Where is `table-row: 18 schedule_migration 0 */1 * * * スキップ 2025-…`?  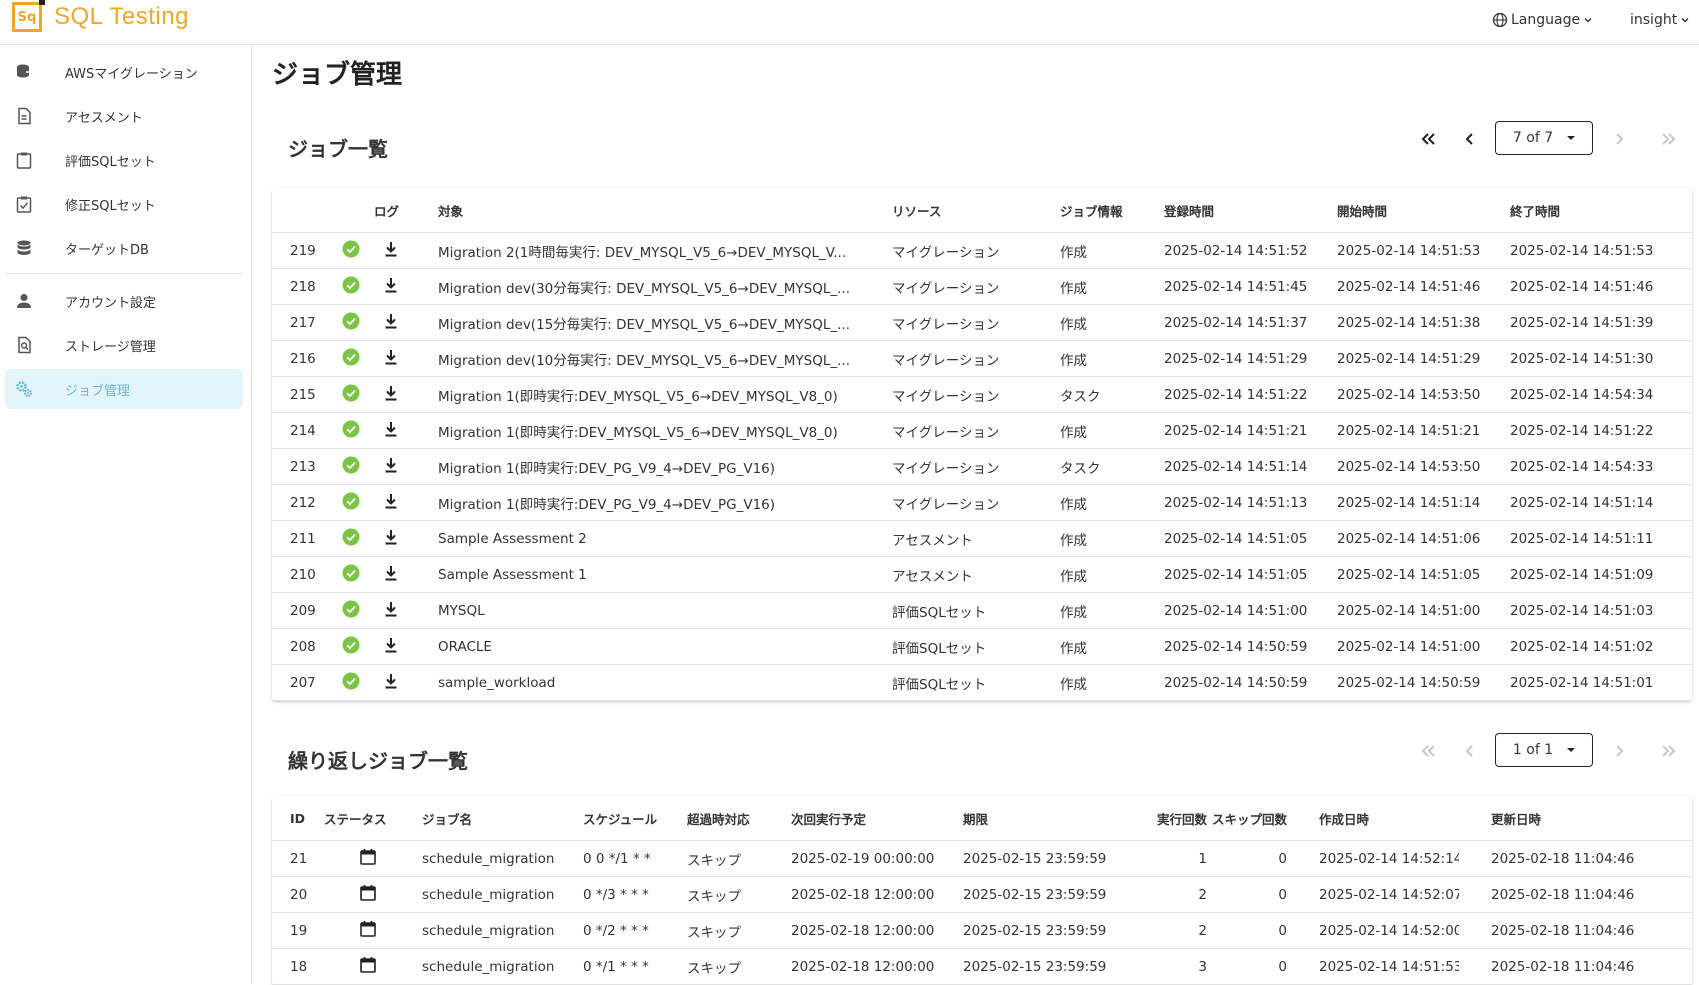
table-row: 18 schedule_migration 0 */1 * * * スキップ 2025-… is located at coordinates (982, 966).